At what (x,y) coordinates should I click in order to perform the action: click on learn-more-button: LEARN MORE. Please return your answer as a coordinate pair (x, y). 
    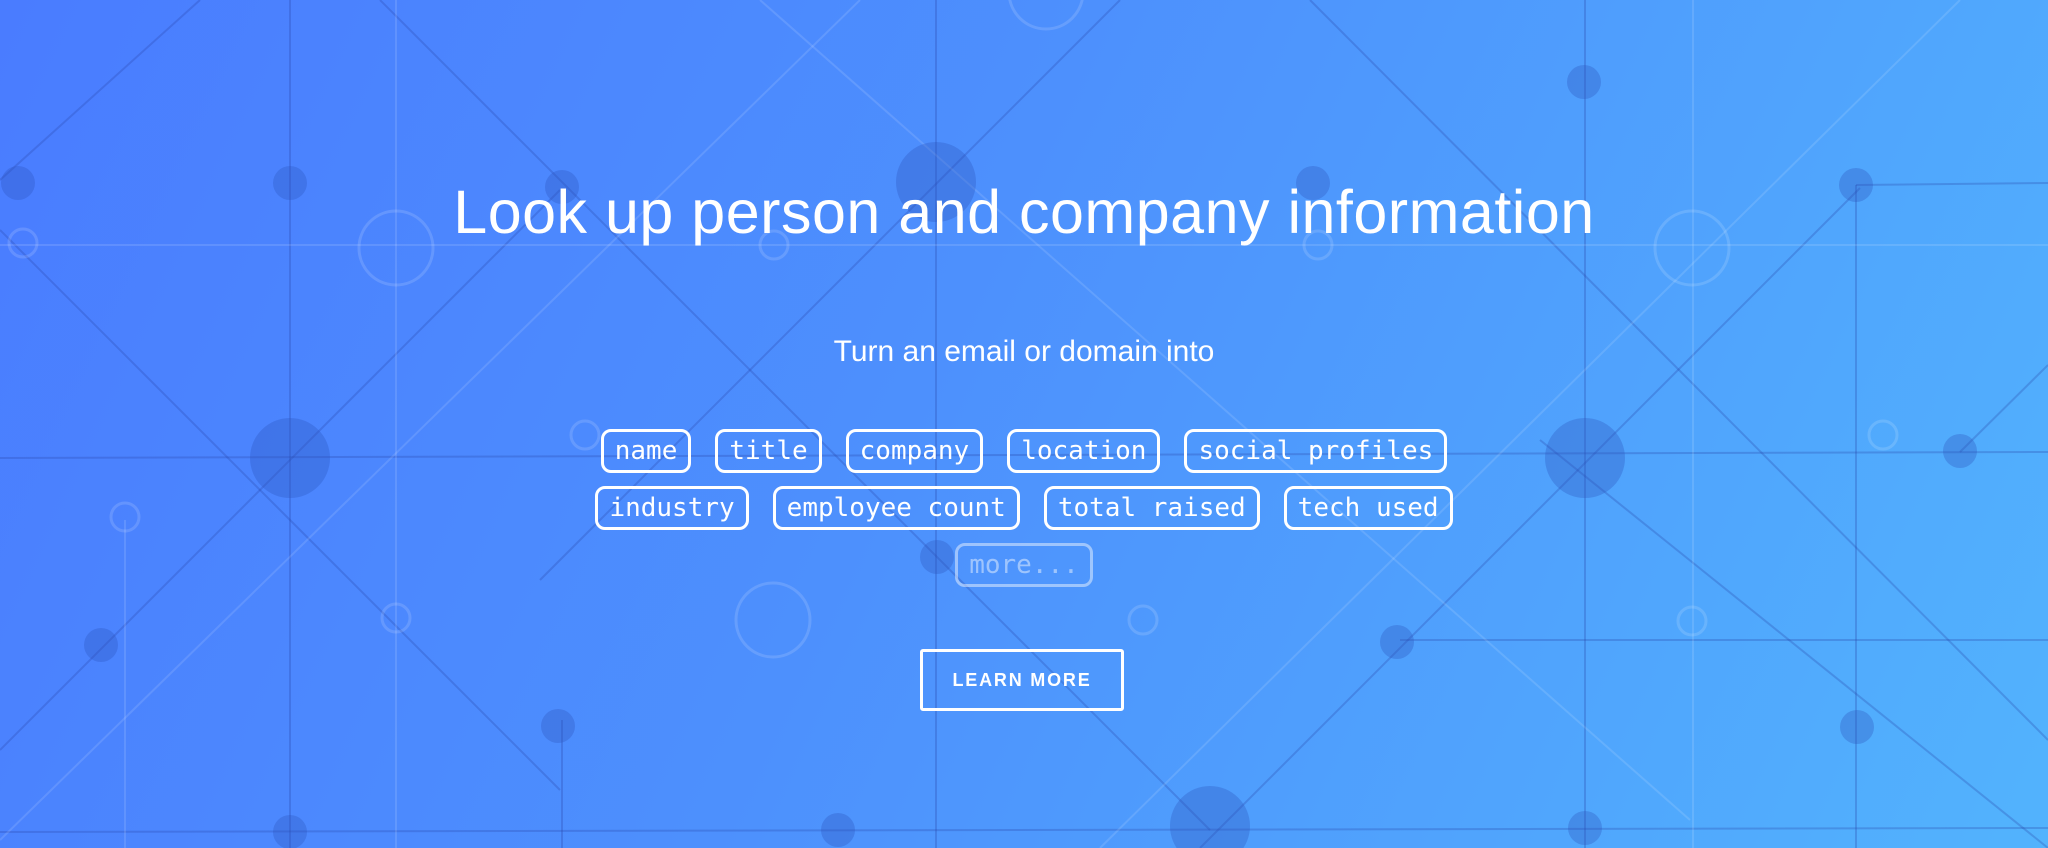
    Looking at the image, I should click on (1022, 680).